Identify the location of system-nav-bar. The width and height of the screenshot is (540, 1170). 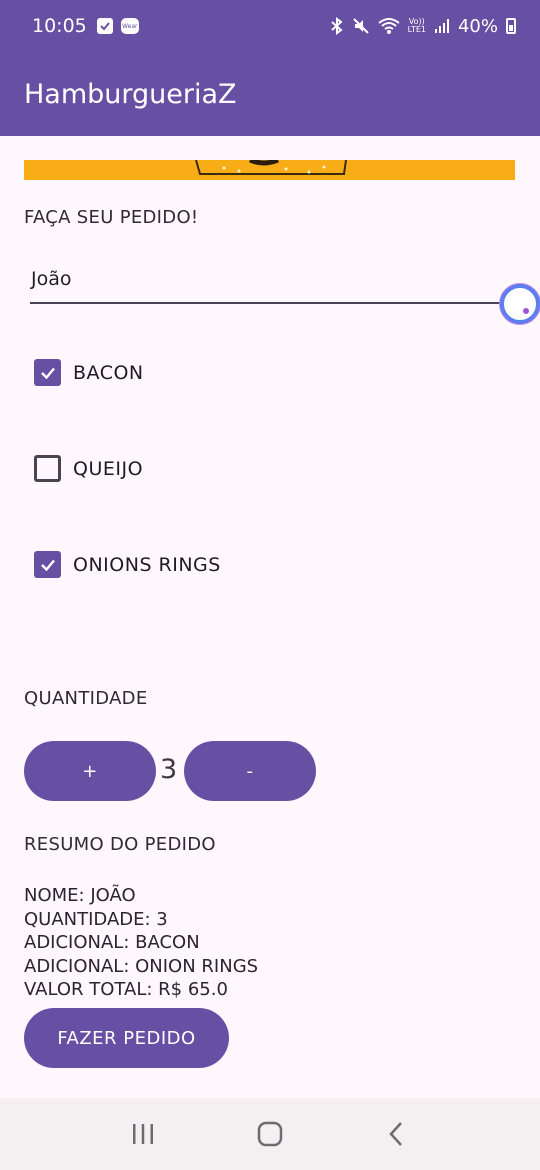
(270, 1134).